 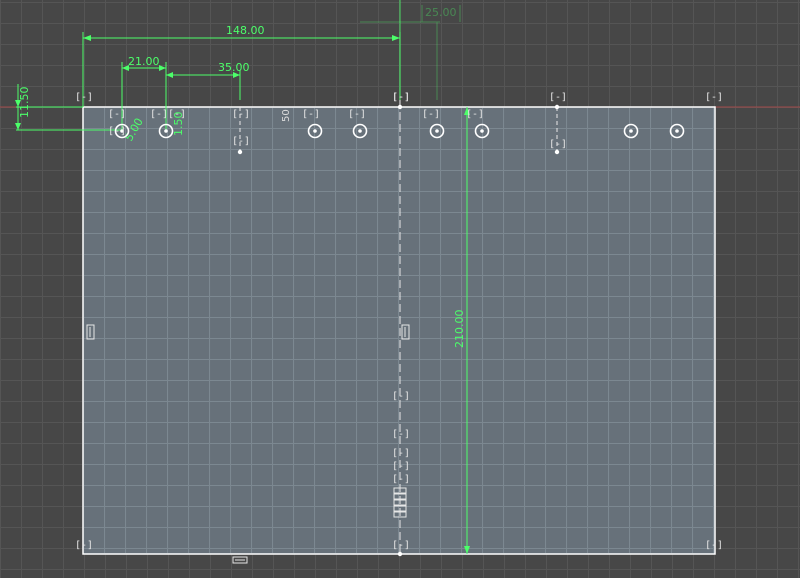 What do you see at coordinates (441, 12) in the screenshot?
I see `dimension-faded-top-text: 25.00` at bounding box center [441, 12].